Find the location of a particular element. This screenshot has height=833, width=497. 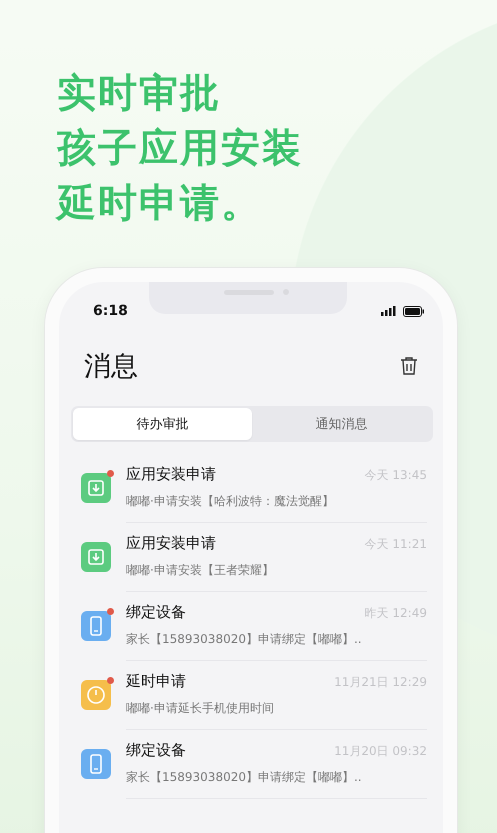

message-detail: 嘟嘟·申请延长手机使用时间 is located at coordinates (200, 708).